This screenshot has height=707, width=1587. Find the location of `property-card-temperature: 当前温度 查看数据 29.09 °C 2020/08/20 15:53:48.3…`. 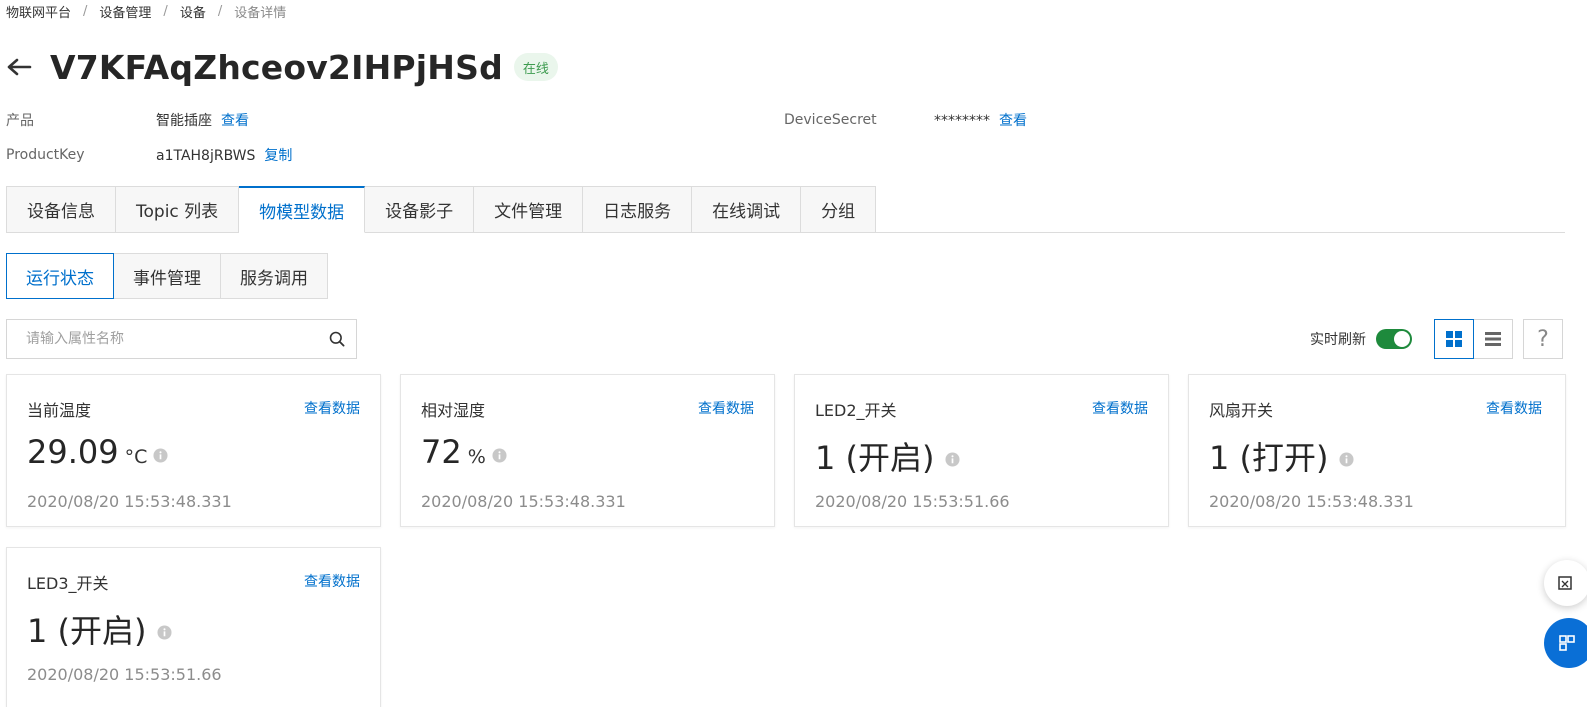

property-card-temperature: 当前温度 查看数据 29.09 °C 2020/08/20 15:53:48.3… is located at coordinates (193, 450).